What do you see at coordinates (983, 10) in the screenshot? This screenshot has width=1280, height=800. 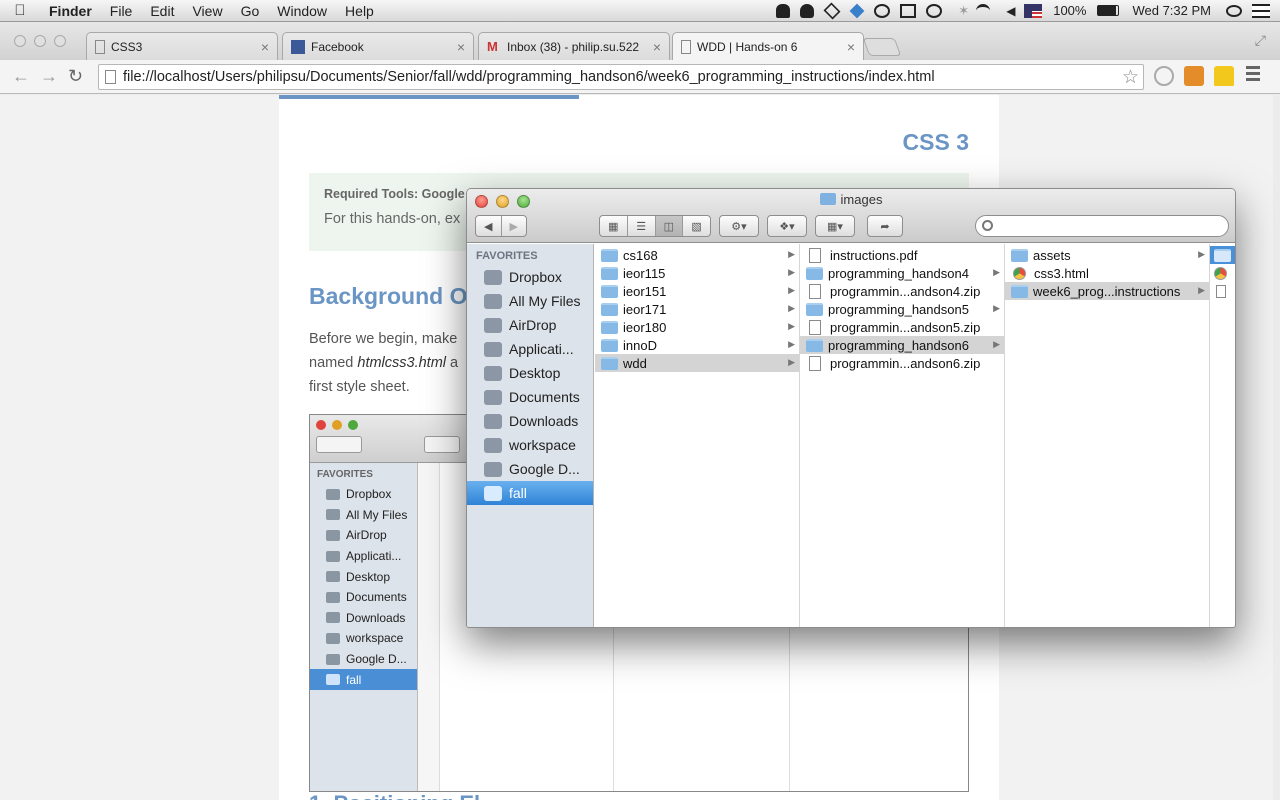 I see `wifi-icon` at bounding box center [983, 10].